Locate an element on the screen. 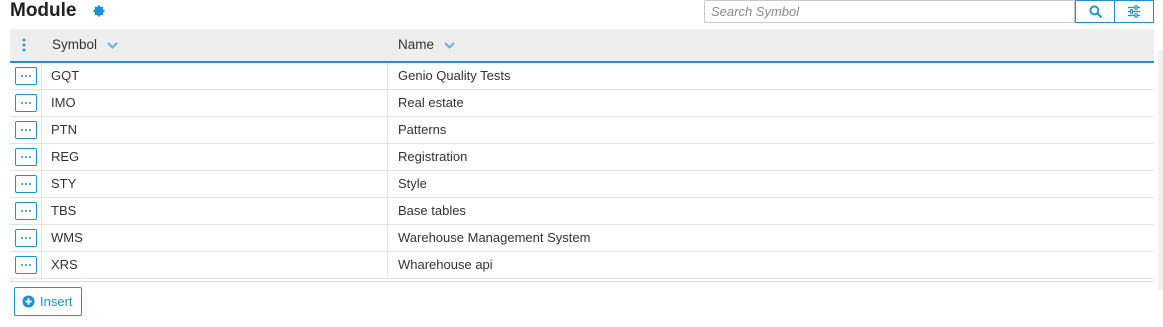 The height and width of the screenshot is (327, 1163). page-title: Module is located at coordinates (43, 10).